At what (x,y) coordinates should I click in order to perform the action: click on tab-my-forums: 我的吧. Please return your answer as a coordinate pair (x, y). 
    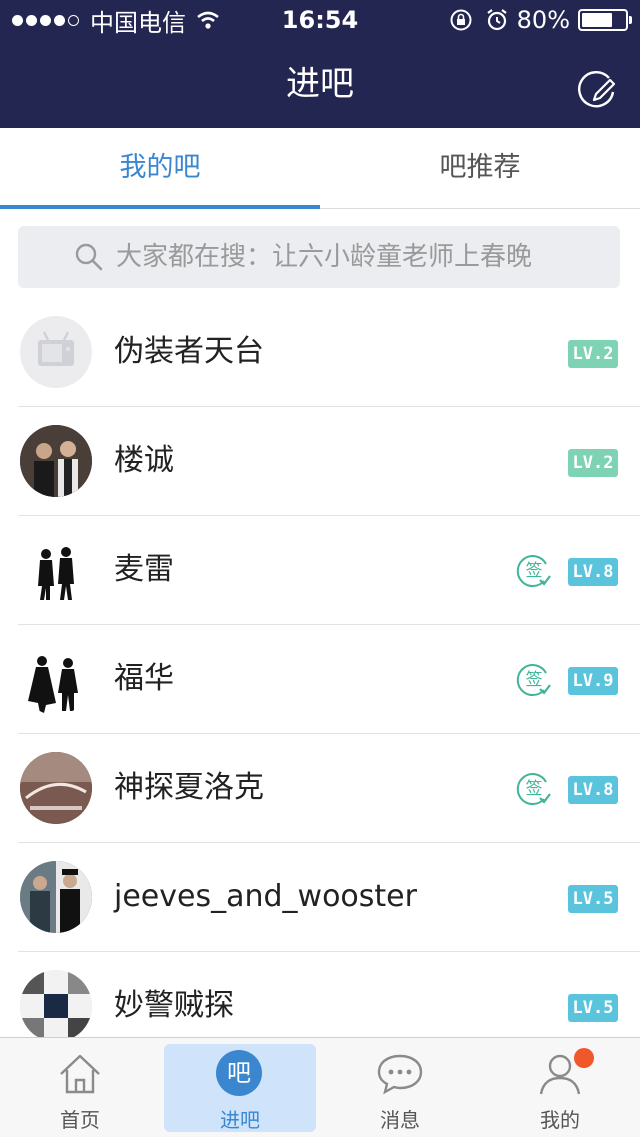
    Looking at the image, I should click on (160, 168).